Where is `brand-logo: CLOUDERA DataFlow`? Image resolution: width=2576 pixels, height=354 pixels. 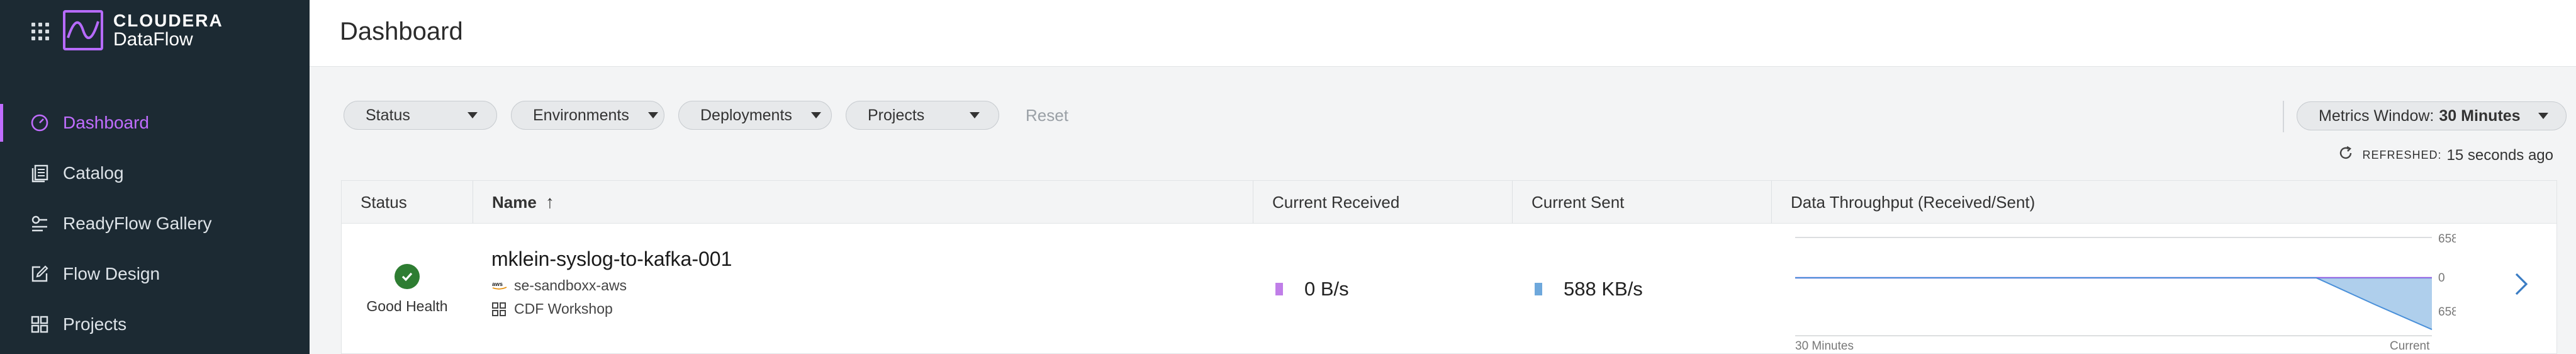
brand-logo: CLOUDERA DataFlow is located at coordinates (168, 30).